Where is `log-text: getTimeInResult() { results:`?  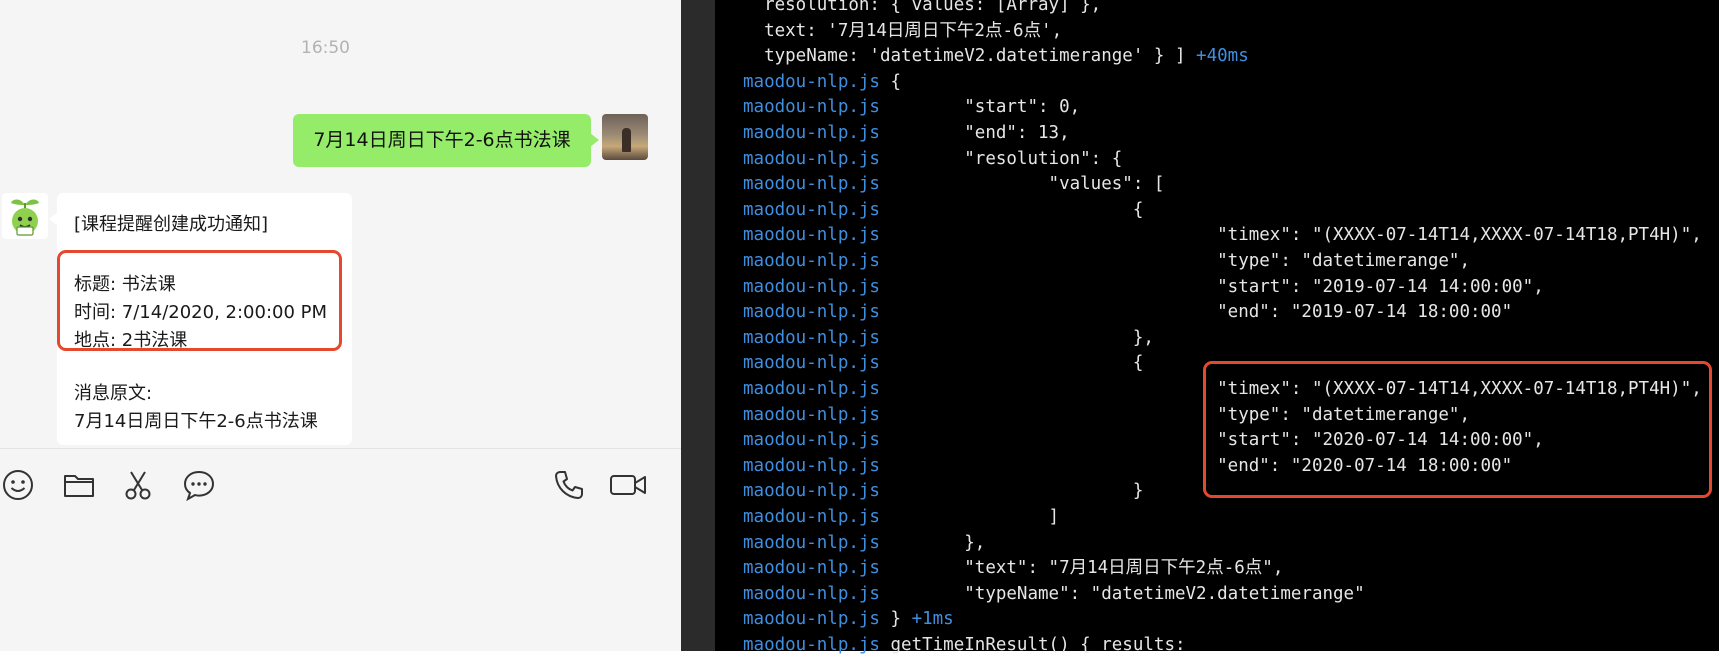 log-text: getTimeInResult() { results: is located at coordinates (1032, 645).